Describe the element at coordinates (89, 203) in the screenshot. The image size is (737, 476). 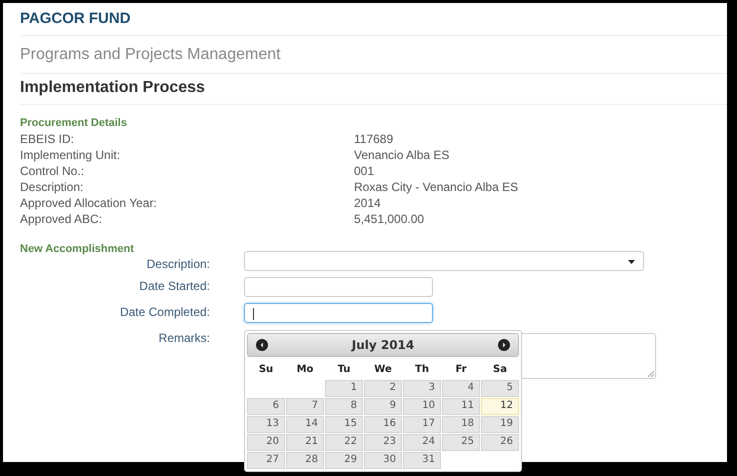
I see `detail-label: Approved Allocation Year:` at that location.